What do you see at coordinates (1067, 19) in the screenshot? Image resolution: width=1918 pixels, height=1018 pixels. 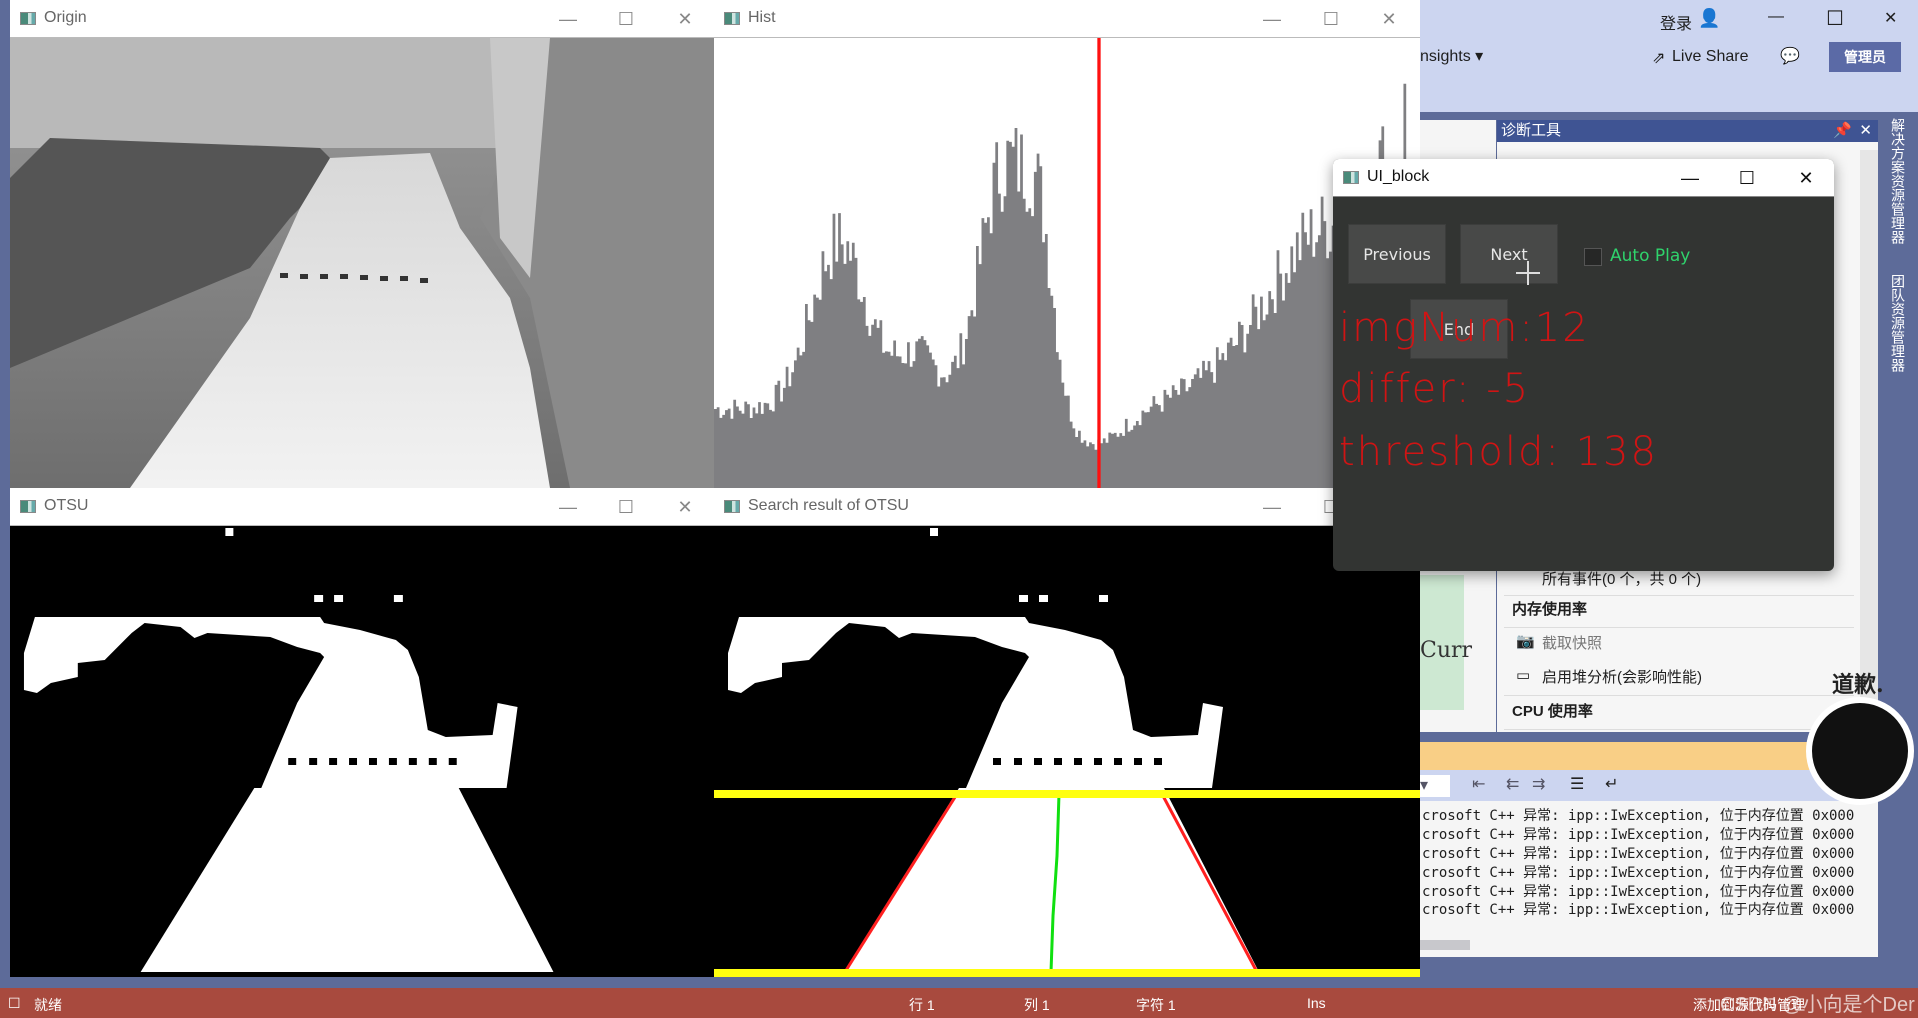 I see `title-bar: Hist — ☐ ✕` at bounding box center [1067, 19].